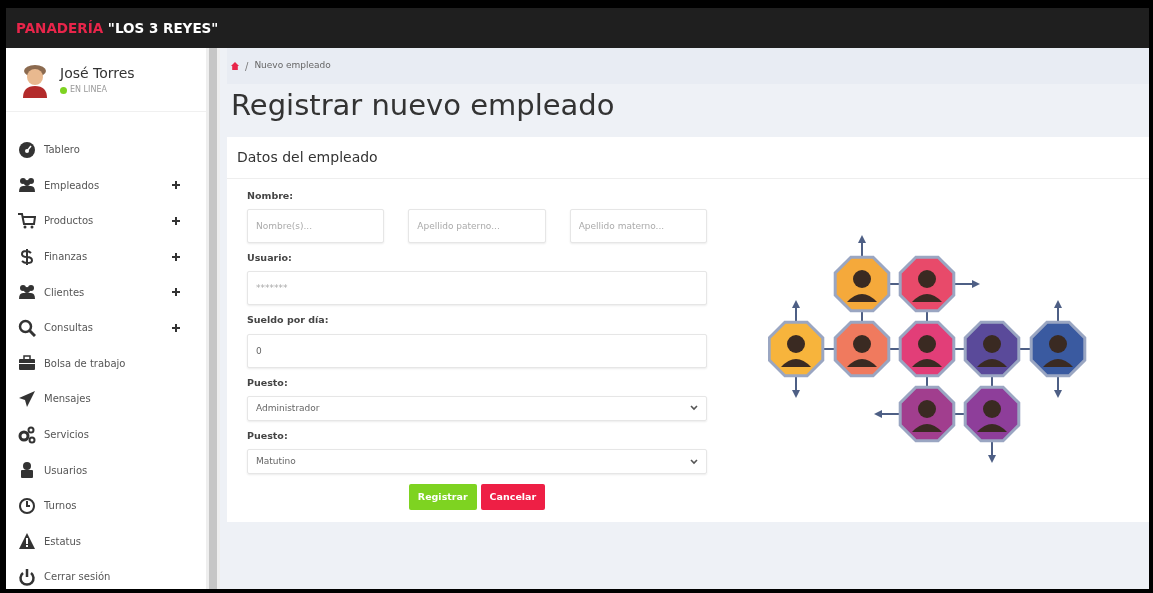  Describe the element at coordinates (27, 398) in the screenshot. I see `paper-plane-icon` at that location.